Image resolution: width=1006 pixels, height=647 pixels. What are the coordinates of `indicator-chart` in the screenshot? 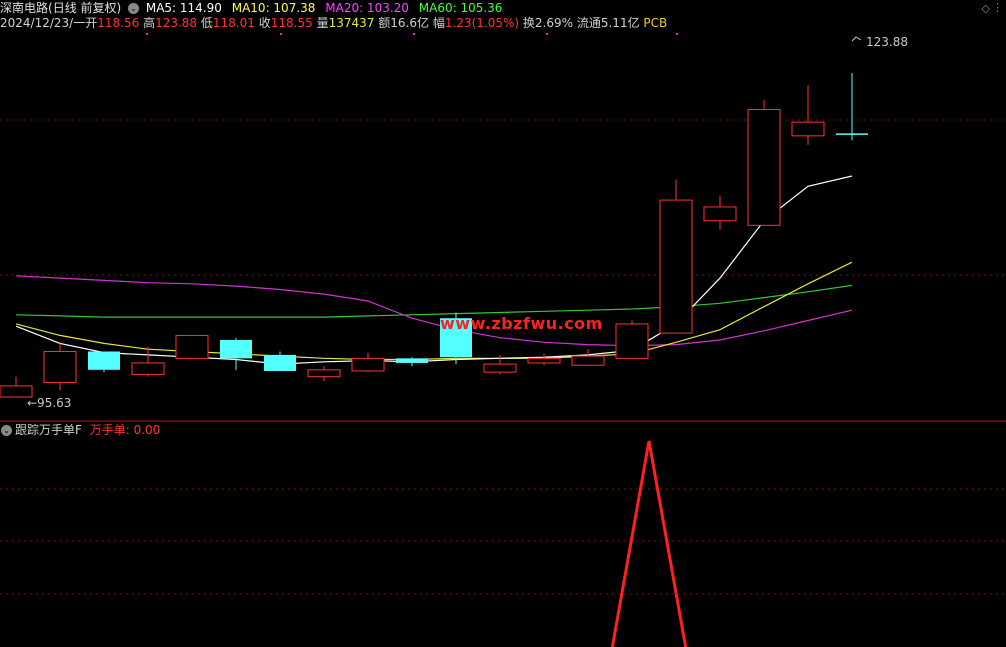 It's located at (649, 543).